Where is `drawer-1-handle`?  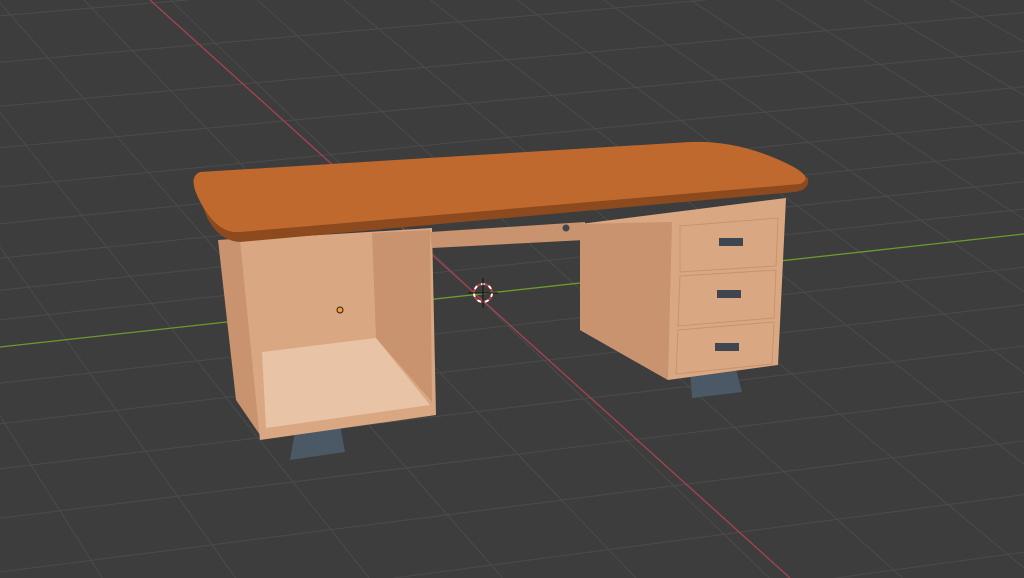 drawer-1-handle is located at coordinates (731, 242).